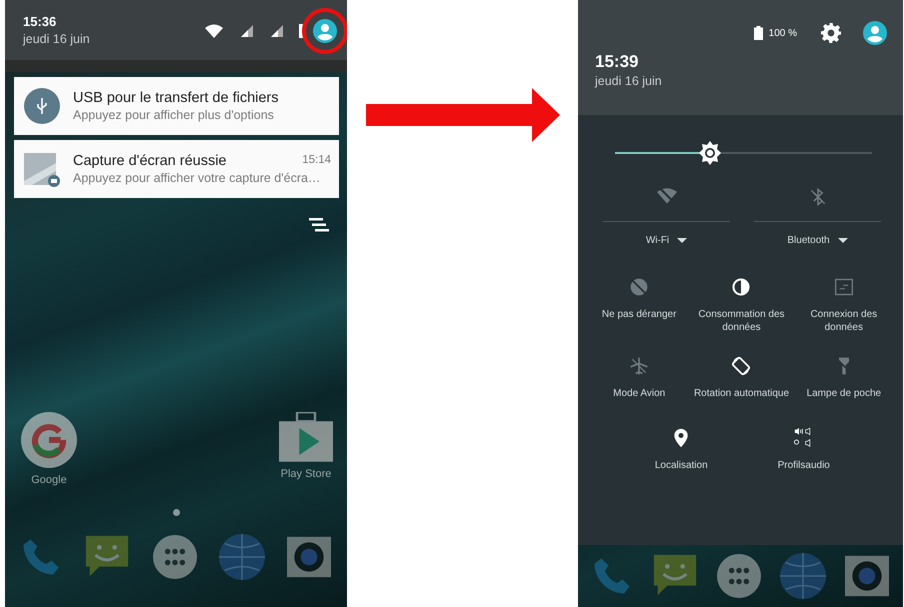 This screenshot has height=607, width=904. What do you see at coordinates (306, 474) in the screenshot?
I see `app-label: Play Store` at bounding box center [306, 474].